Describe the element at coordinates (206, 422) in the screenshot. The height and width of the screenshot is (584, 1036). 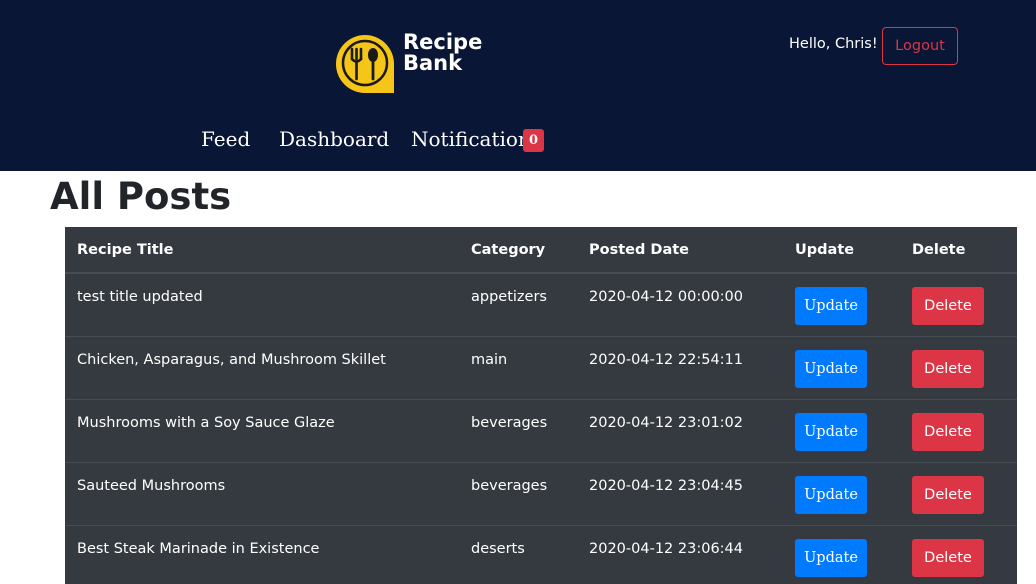
I see `recipe-title-cell: Mushrooms with a Soy Sauce Glaze` at that location.